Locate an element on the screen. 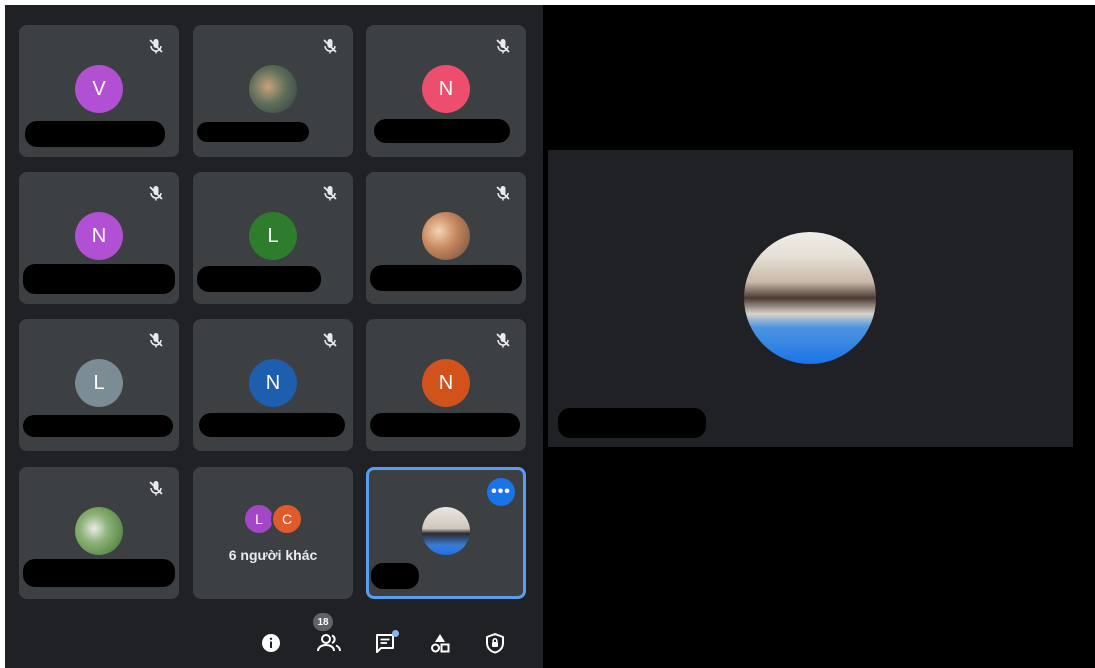 The image size is (1095, 668). chat-button is located at coordinates (385, 643).